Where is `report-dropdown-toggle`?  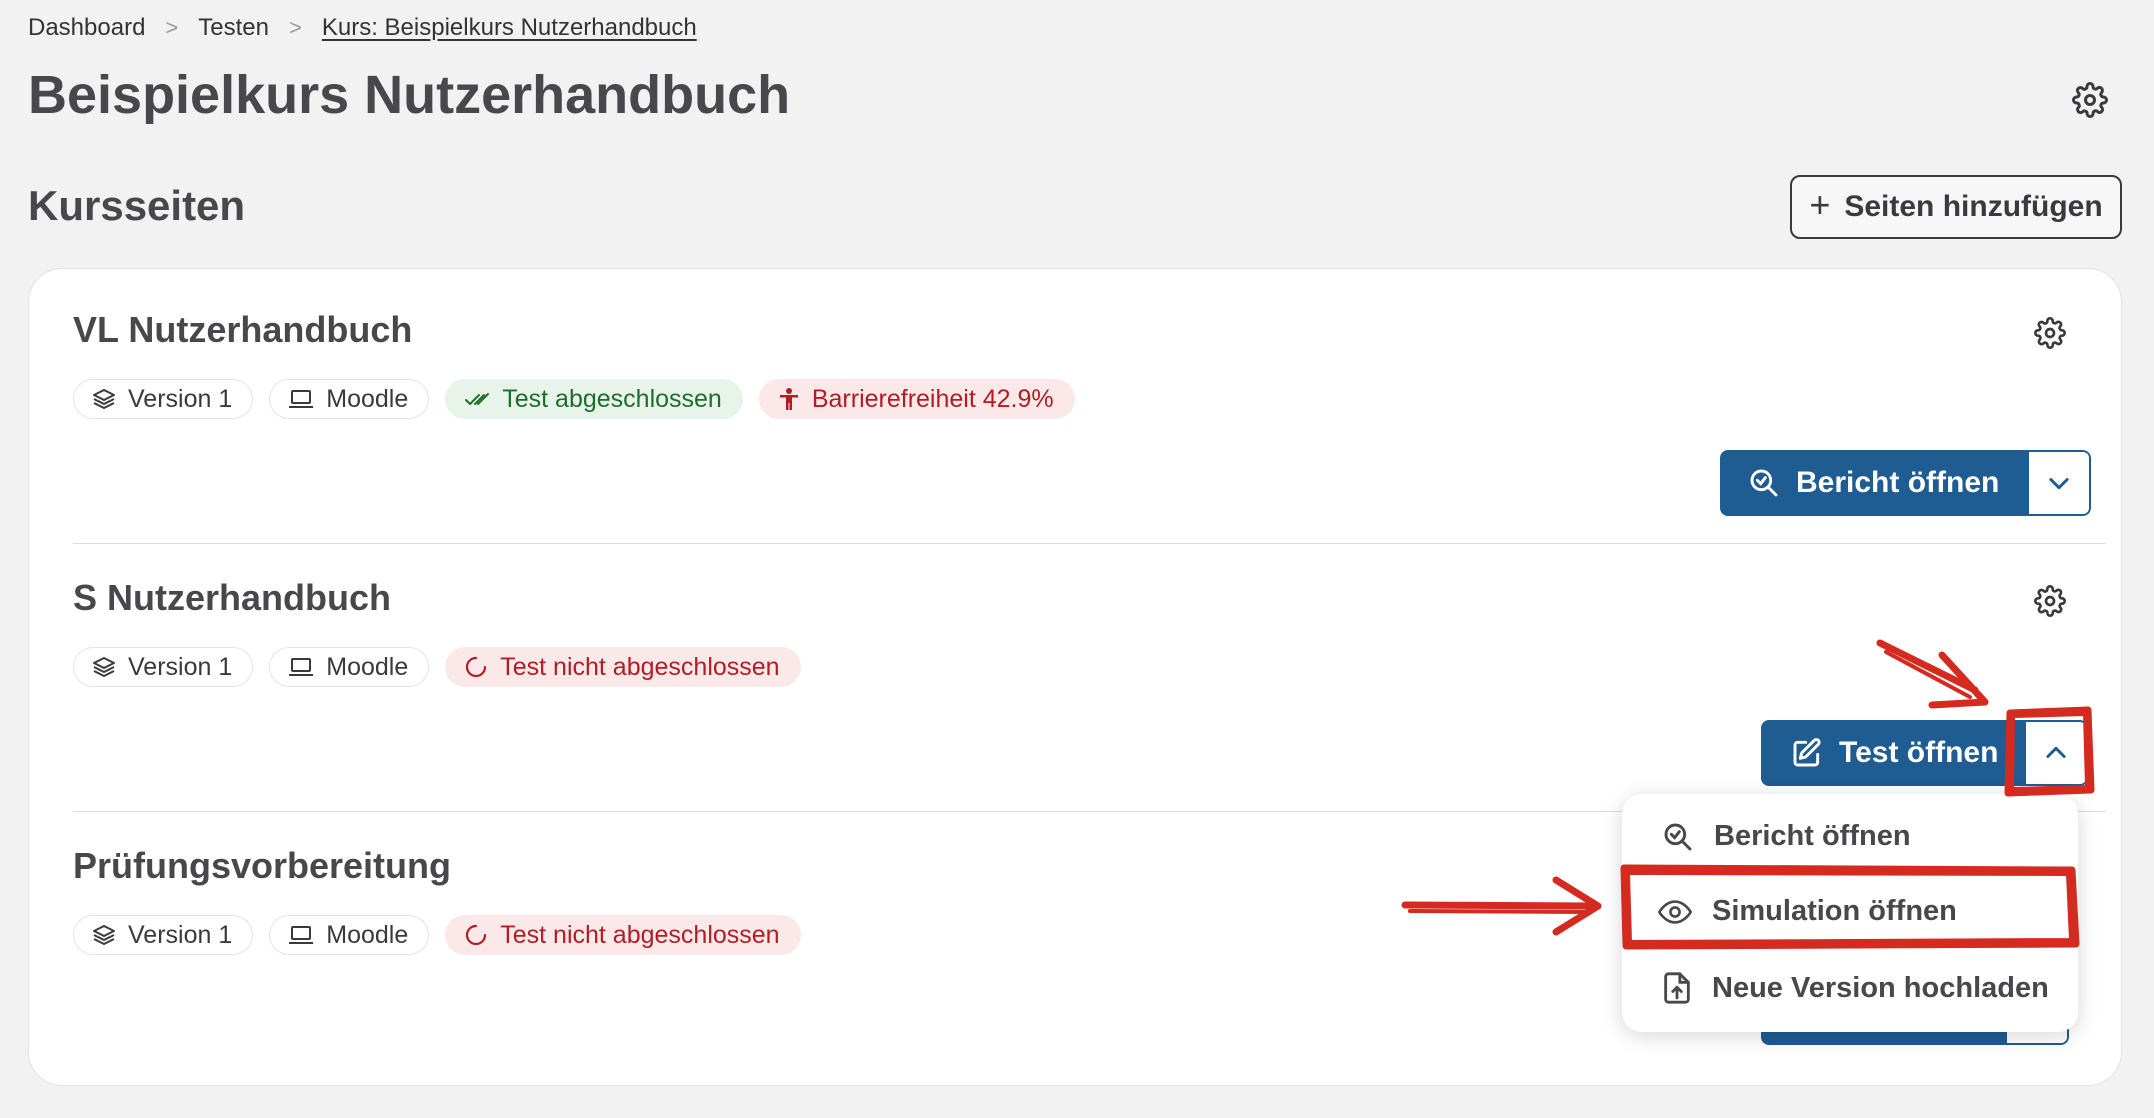 report-dropdown-toggle is located at coordinates (2060, 483).